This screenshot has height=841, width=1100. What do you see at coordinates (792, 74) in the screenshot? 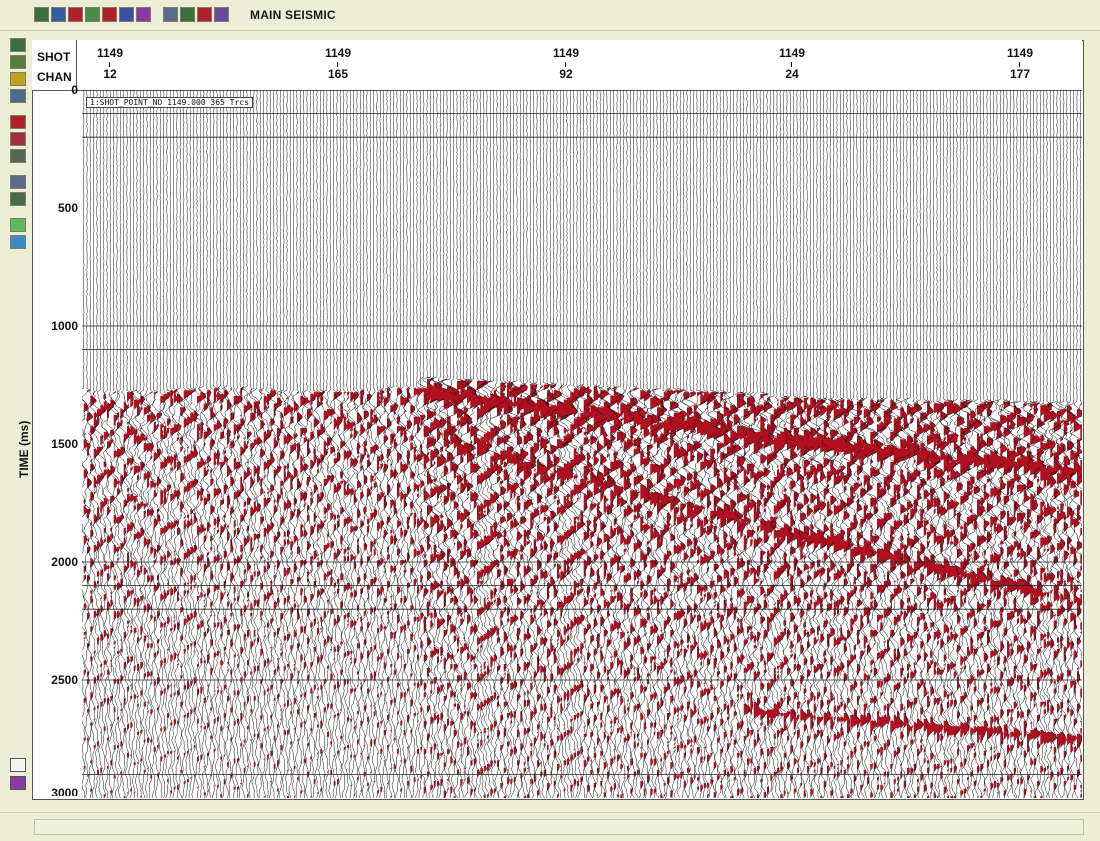
I see `x-tick-chan-label: 24` at bounding box center [792, 74].